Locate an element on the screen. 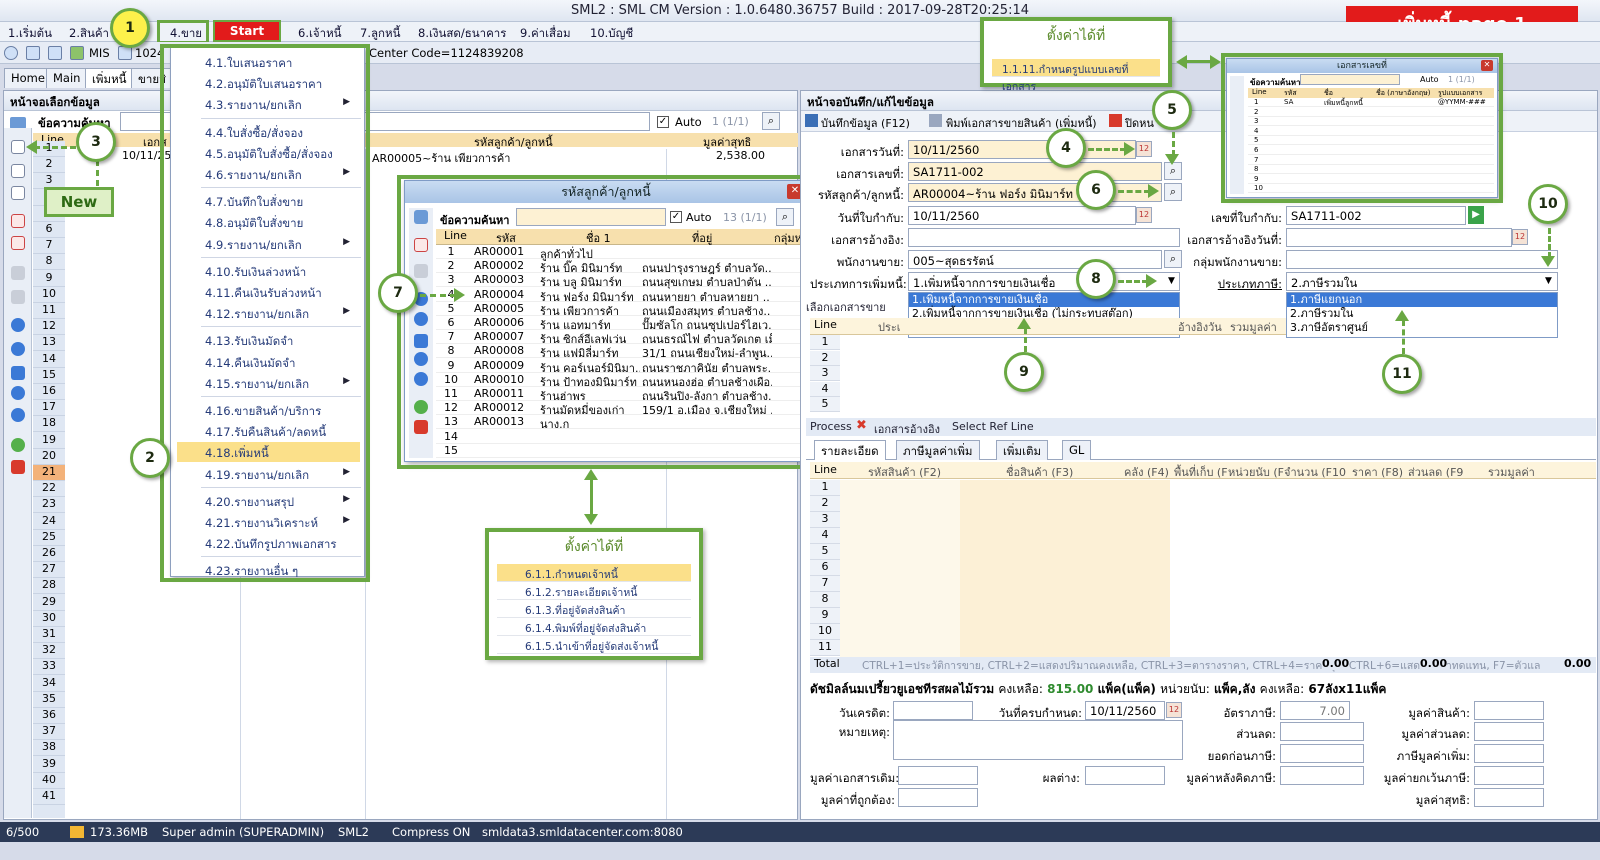  left-search-icon: ⌕ is located at coordinates (771, 121).